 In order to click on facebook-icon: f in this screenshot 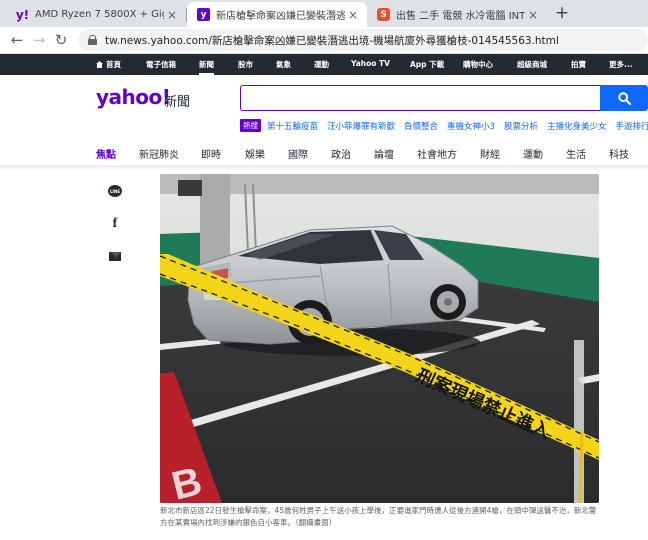, I will do `click(115, 223)`.